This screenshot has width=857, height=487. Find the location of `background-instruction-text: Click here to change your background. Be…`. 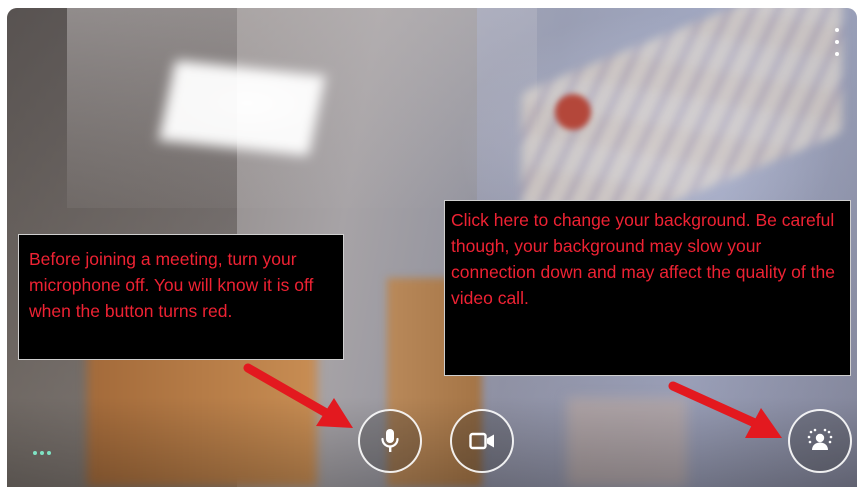

background-instruction-text: Click here to change your background. Be… is located at coordinates (643, 259).